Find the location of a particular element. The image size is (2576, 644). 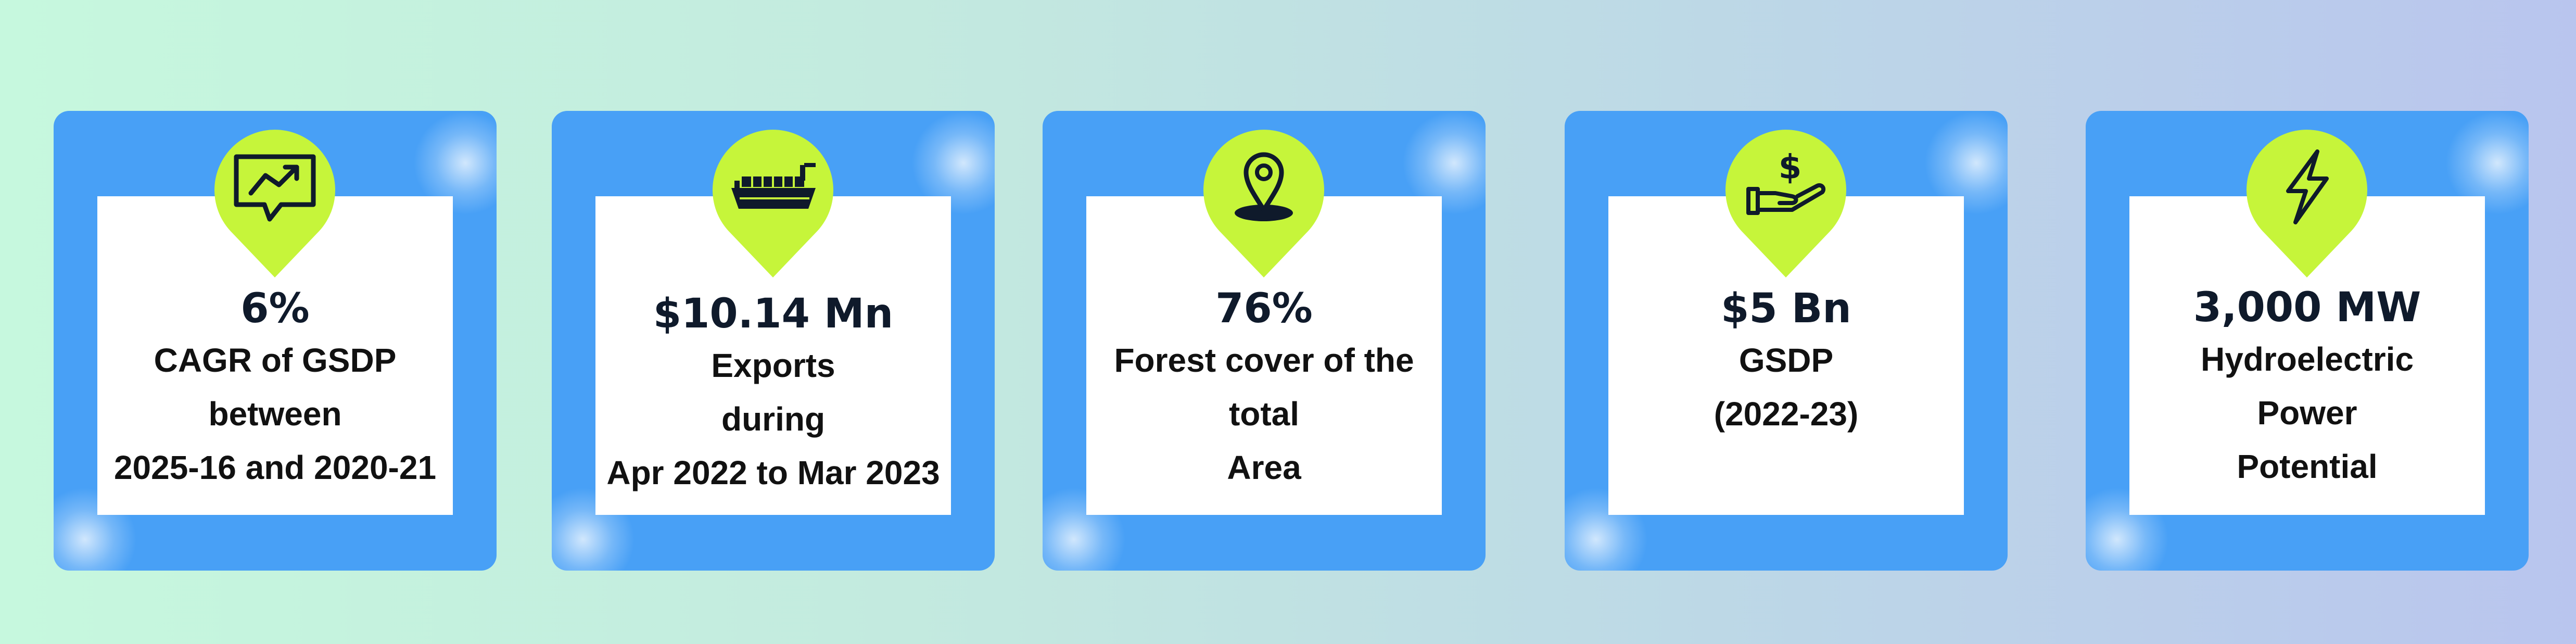

card-text: $5 Bn GSDP (2022-23) is located at coordinates (1786, 363).